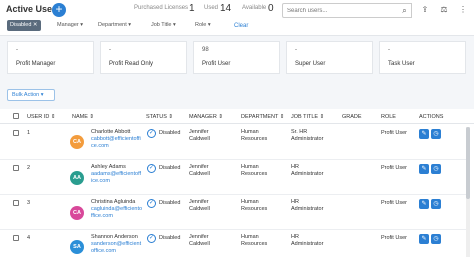 The height and width of the screenshot is (260, 474). I want to click on column-actions: ACTIONS, so click(431, 117).